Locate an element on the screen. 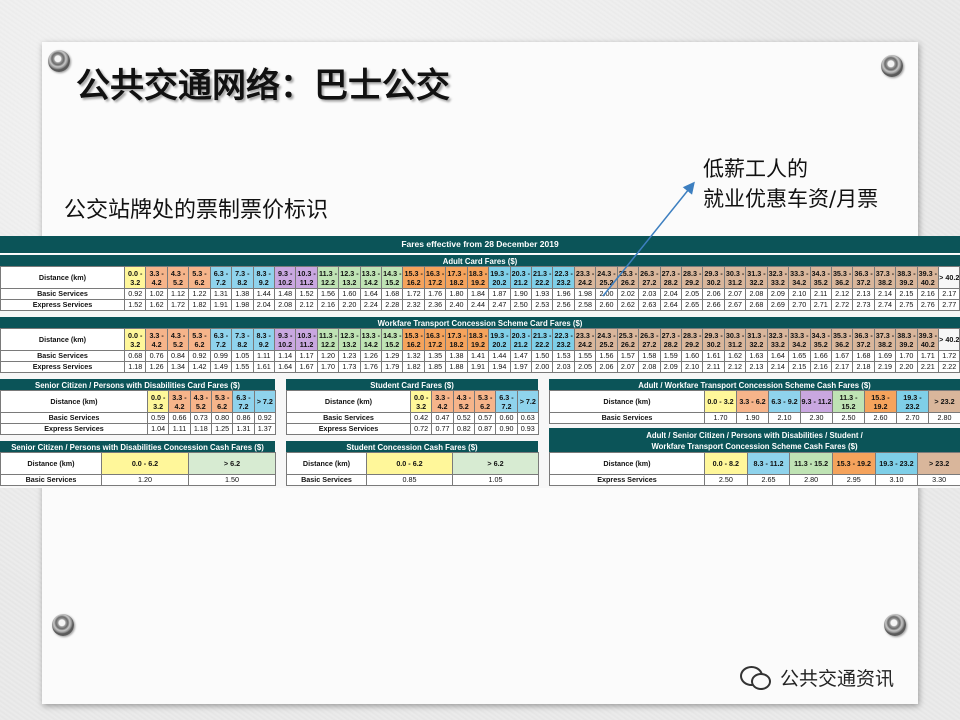  senior-express-fare: 1.25 is located at coordinates (222, 429).